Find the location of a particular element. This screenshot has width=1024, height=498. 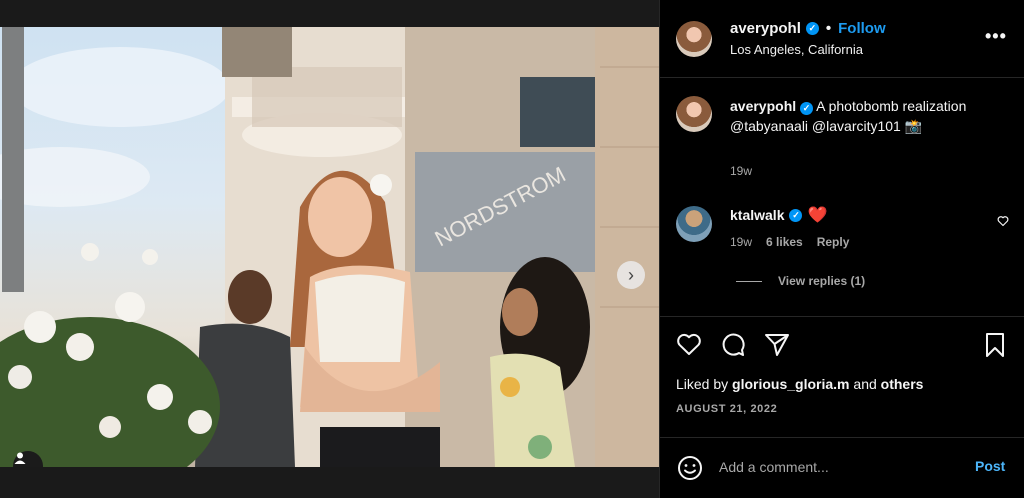

replies-divider is located at coordinates (749, 281).